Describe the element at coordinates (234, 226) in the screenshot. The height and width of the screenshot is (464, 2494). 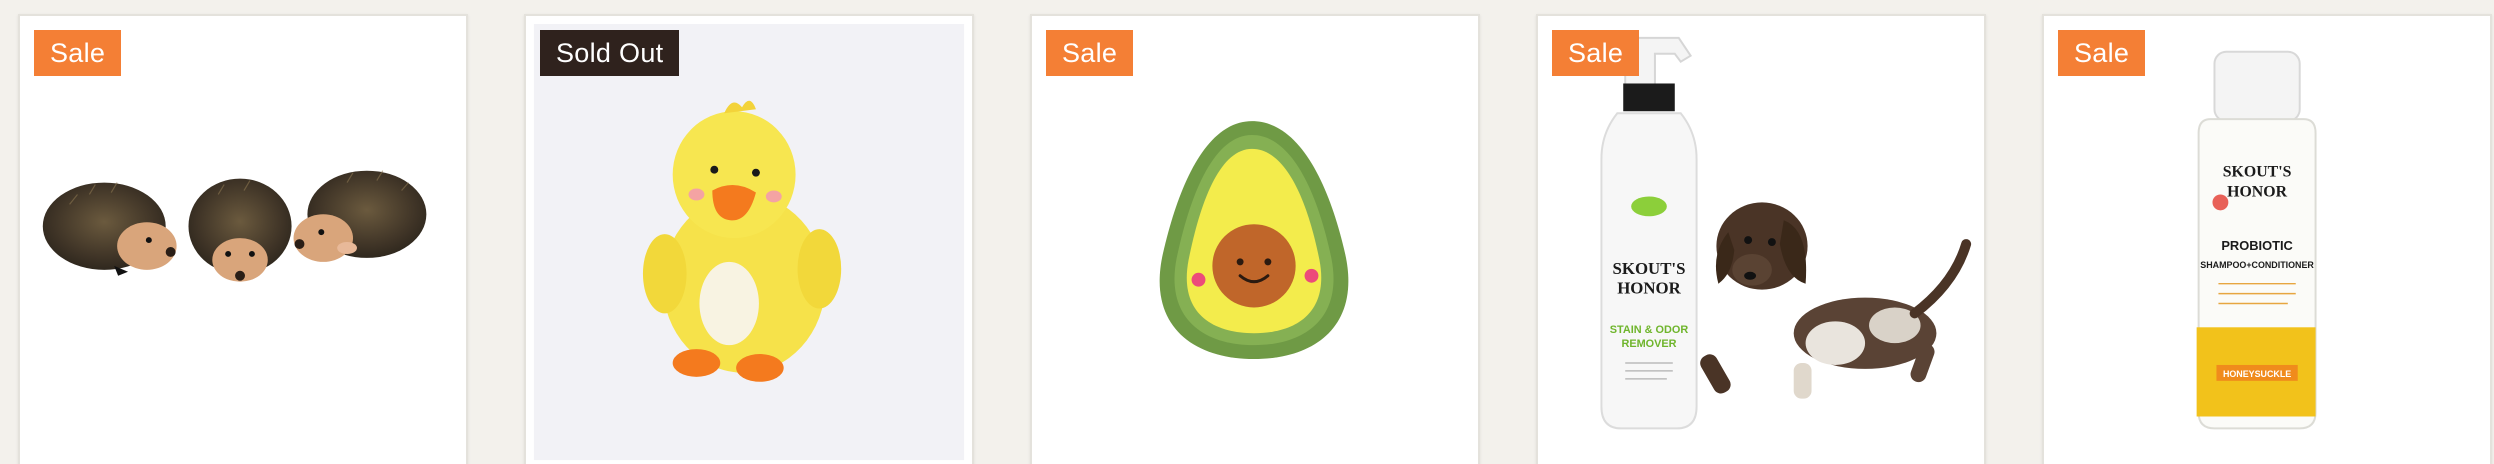
I see `hedgehog-plush-toys-icon` at that location.